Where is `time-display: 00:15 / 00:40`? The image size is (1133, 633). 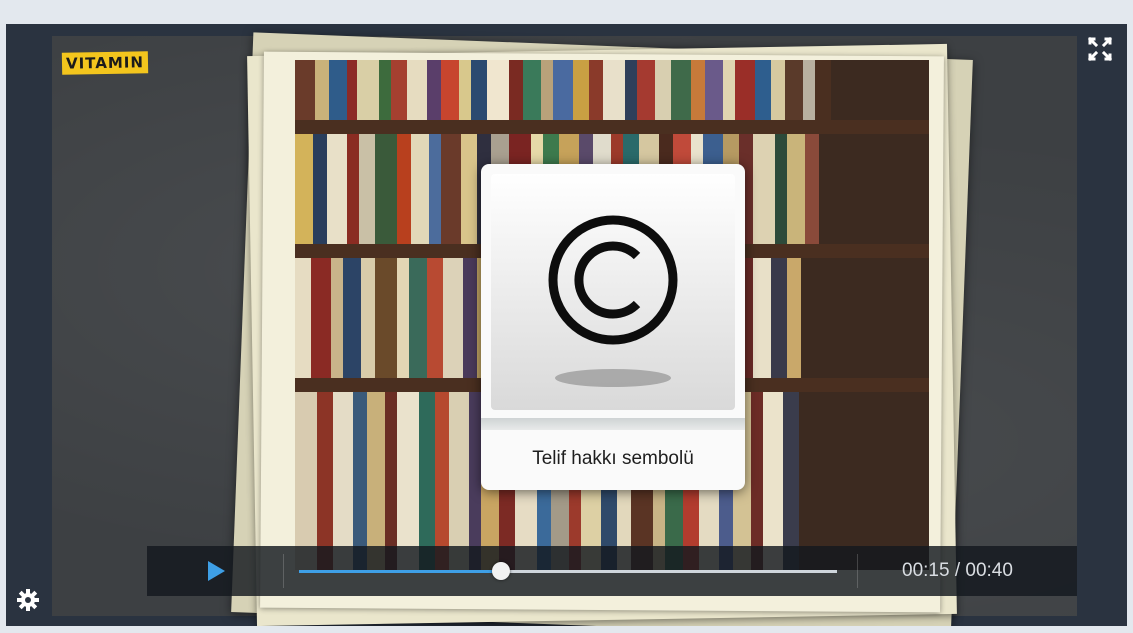
time-display: 00:15 / 00:40 is located at coordinates (957, 571).